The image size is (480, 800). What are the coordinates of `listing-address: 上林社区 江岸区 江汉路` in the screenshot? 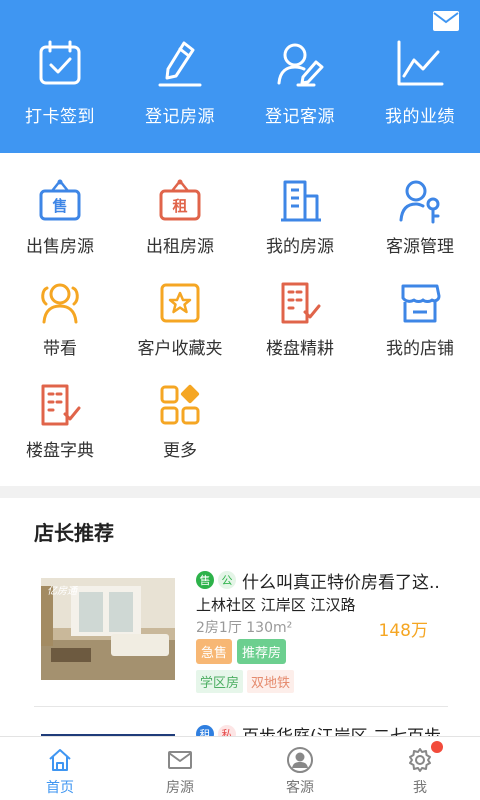 It's located at (276, 605).